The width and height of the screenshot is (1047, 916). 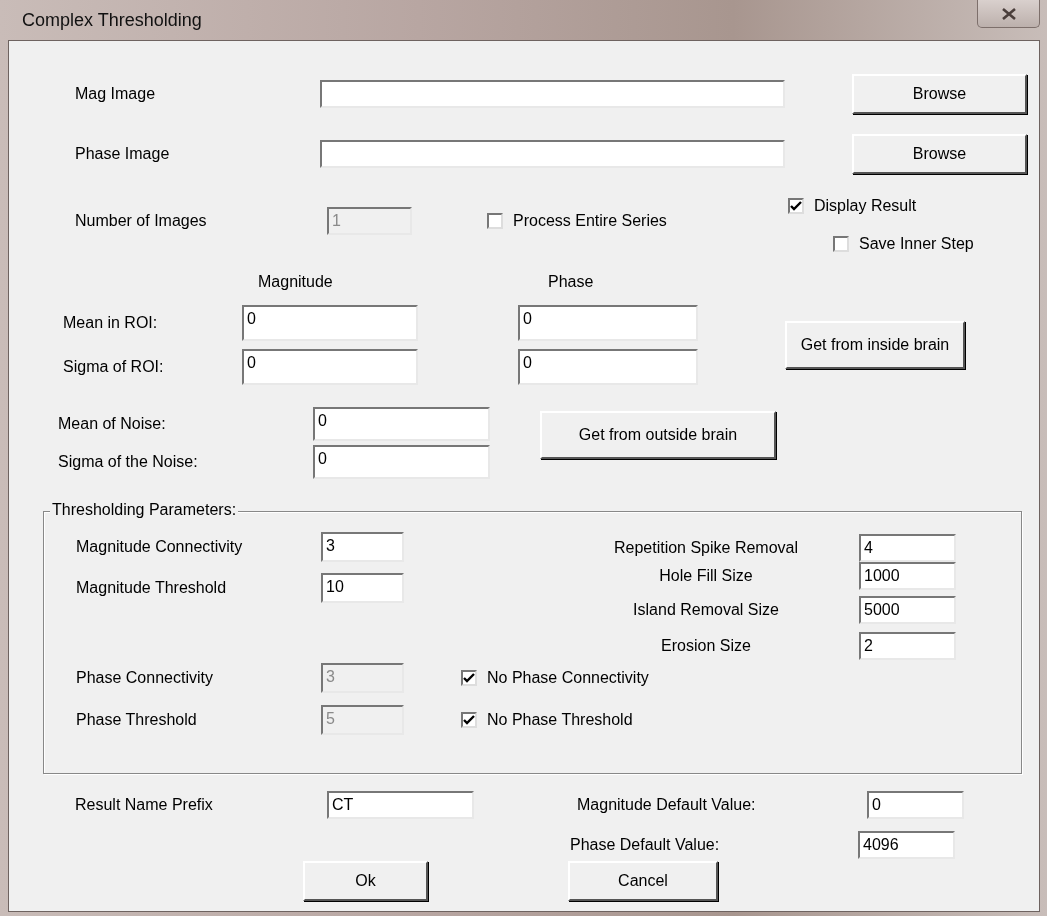 I want to click on dialog-button: Cancel, so click(x=643, y=881).